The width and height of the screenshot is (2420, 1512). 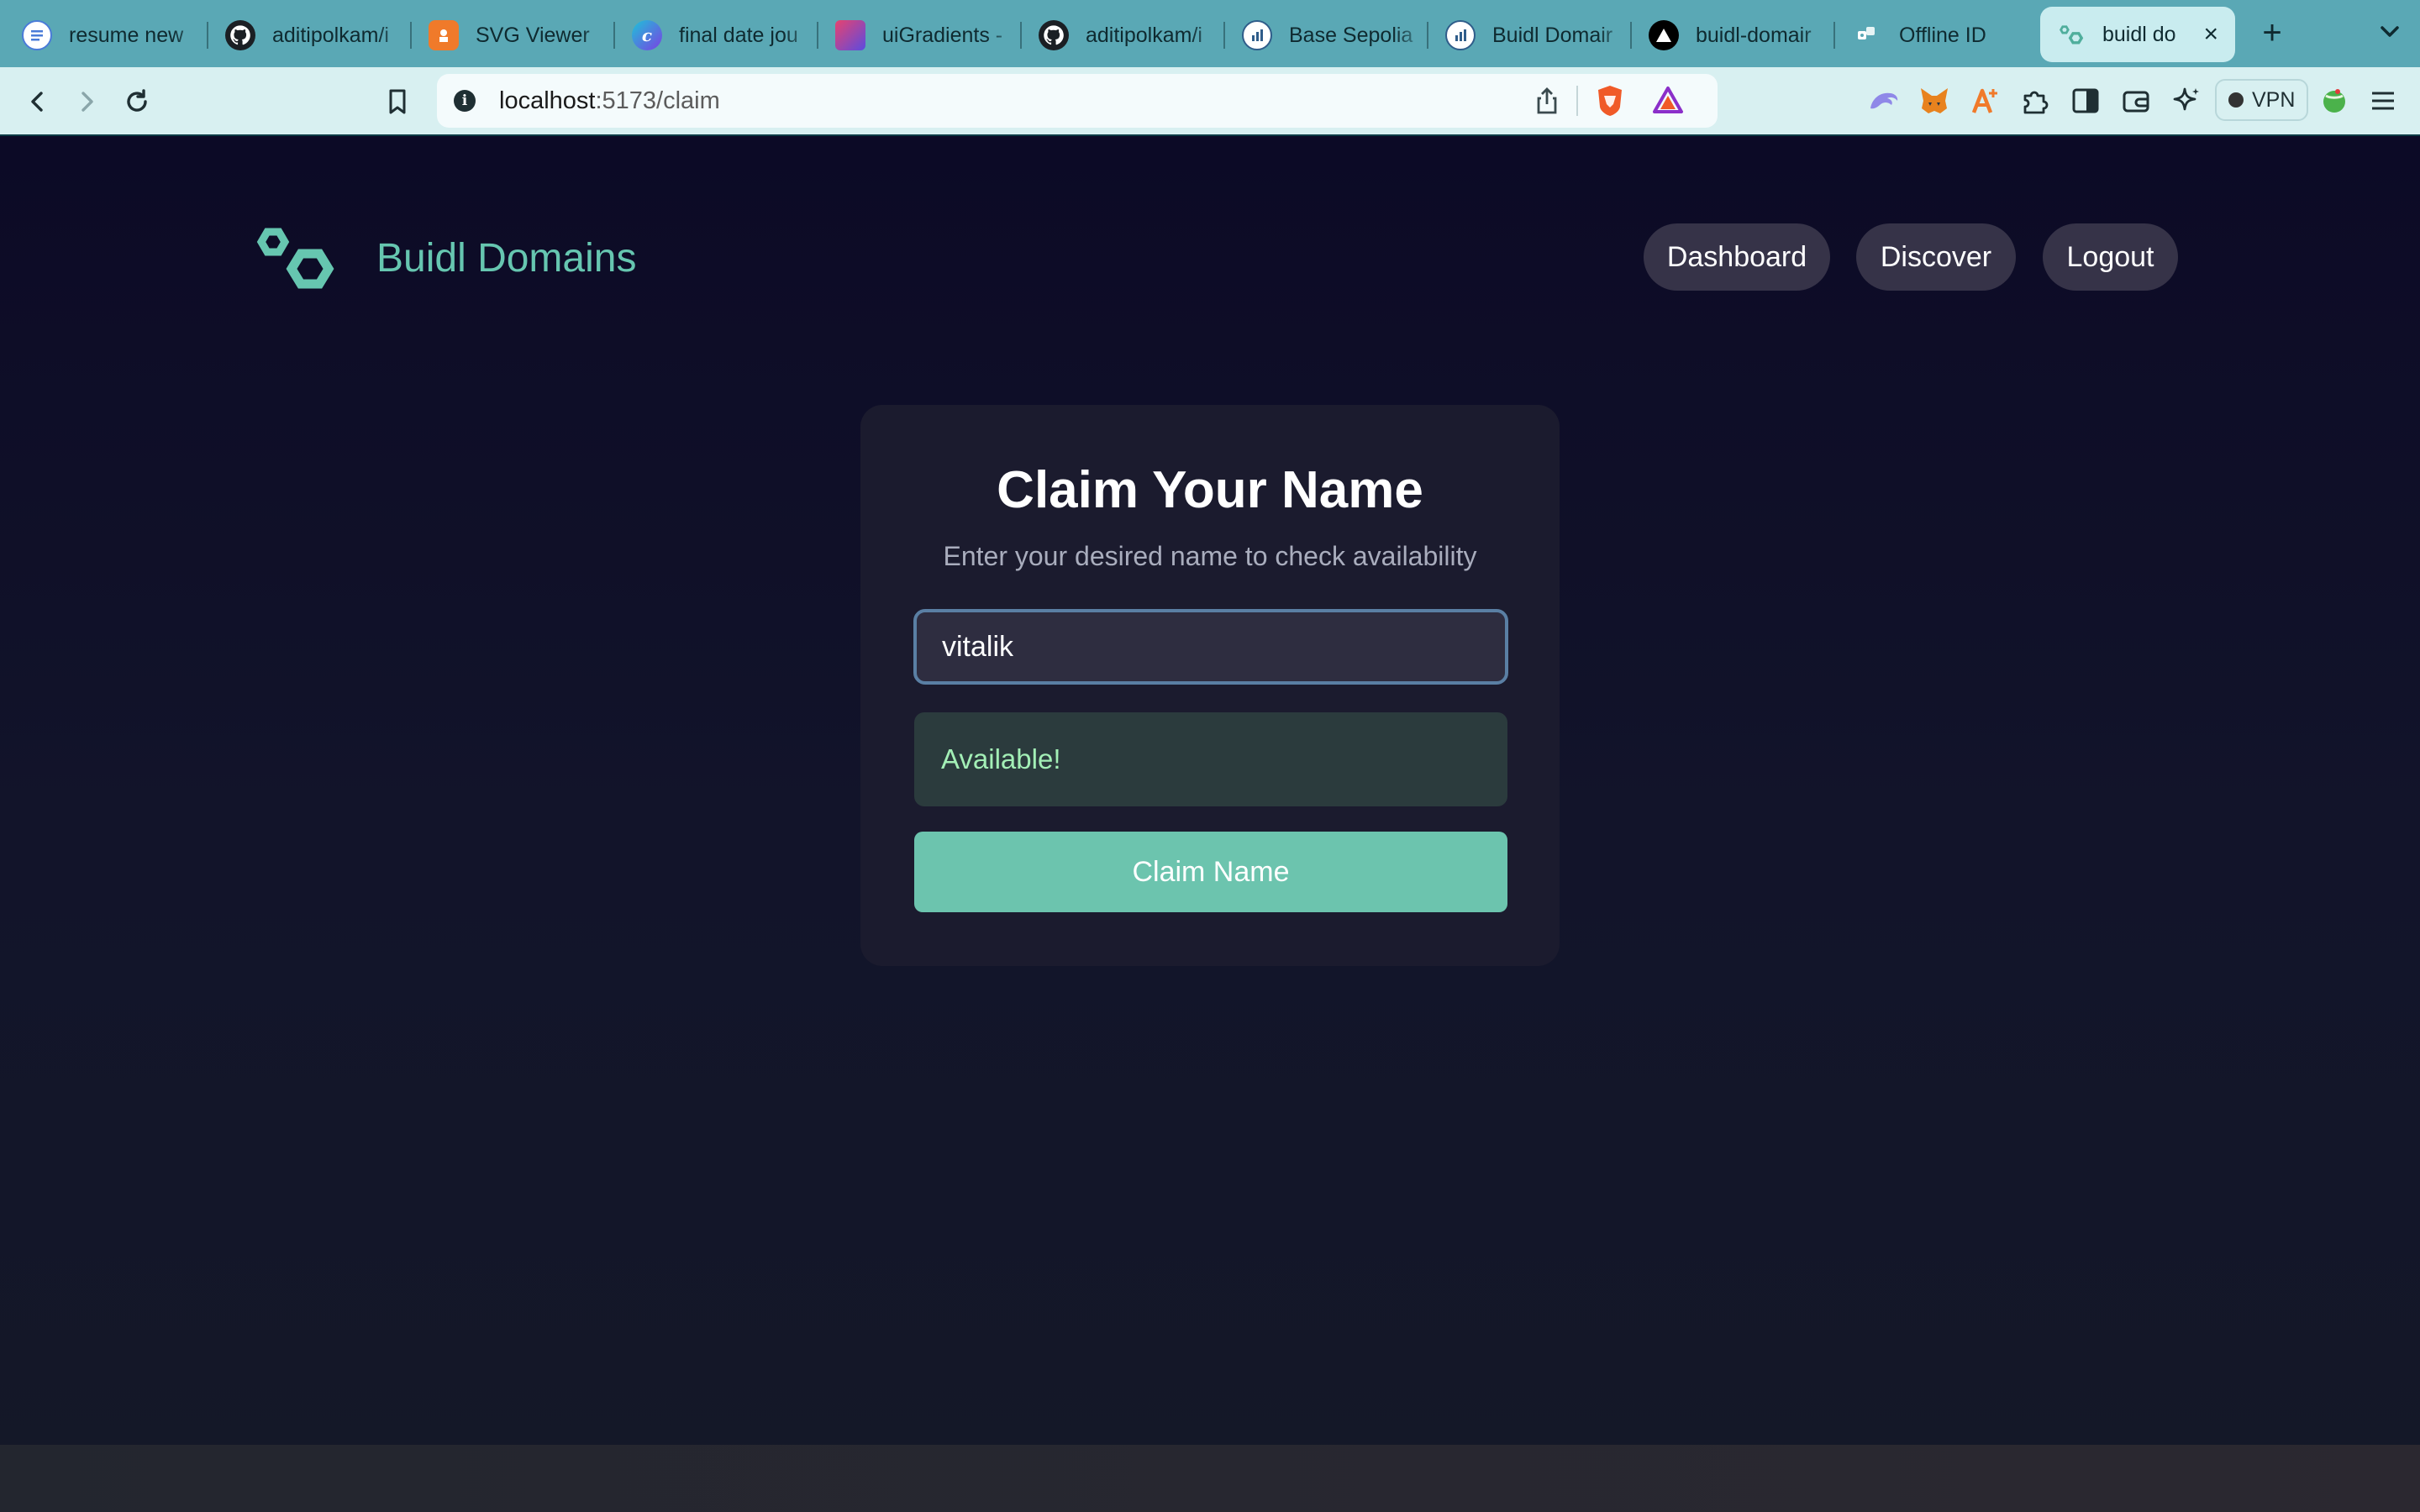 I want to click on tab-title: final date jou, so click(x=738, y=35).